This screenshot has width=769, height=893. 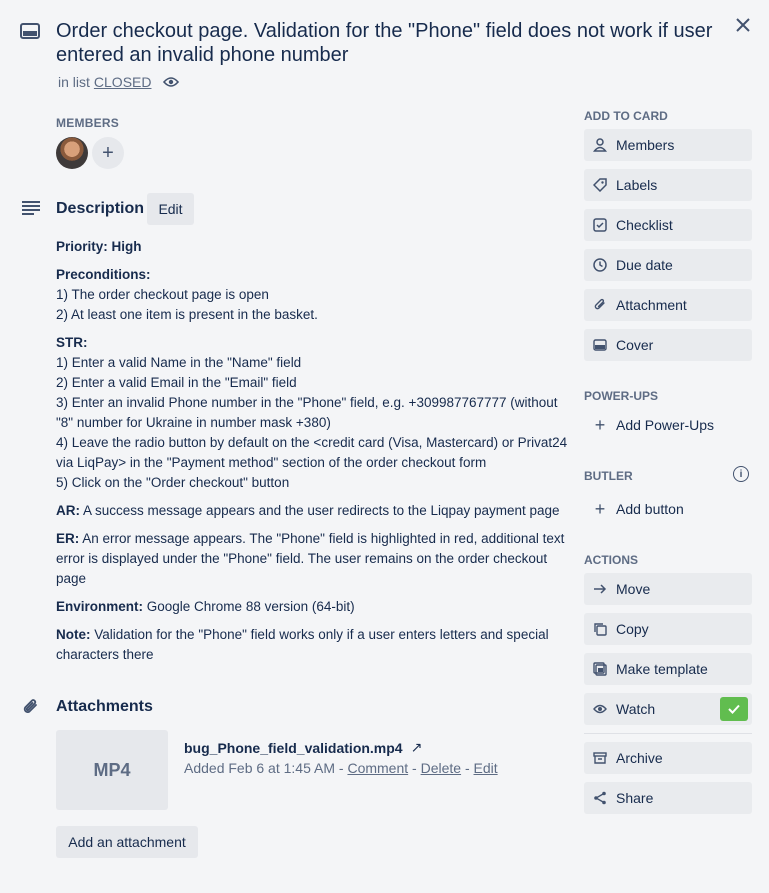 I want to click on archive-button-label: Archive, so click(x=639, y=758).